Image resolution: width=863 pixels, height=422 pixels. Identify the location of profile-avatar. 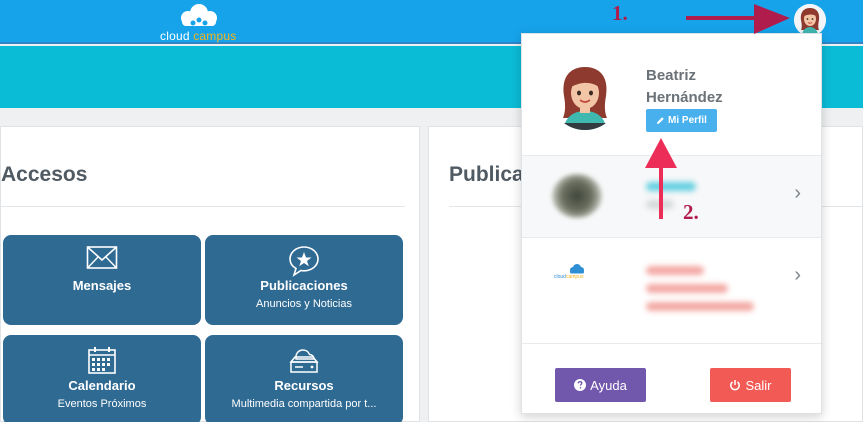
(585, 95).